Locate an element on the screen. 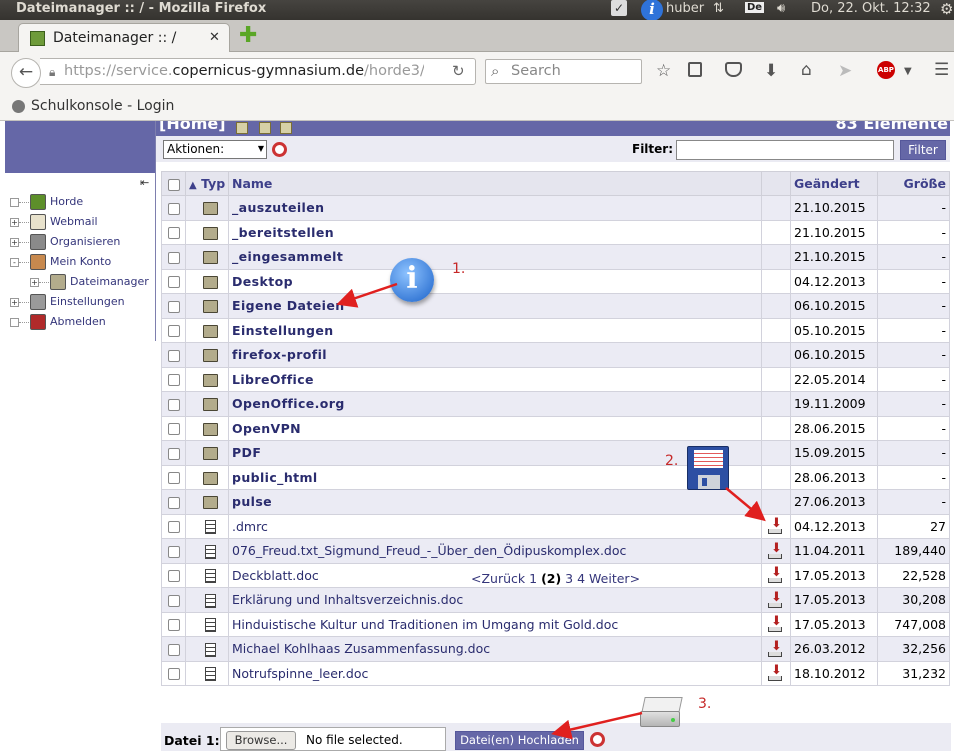 This screenshot has height=751, width=954. table-row: public_html 28.06.2013- is located at coordinates (555, 477).